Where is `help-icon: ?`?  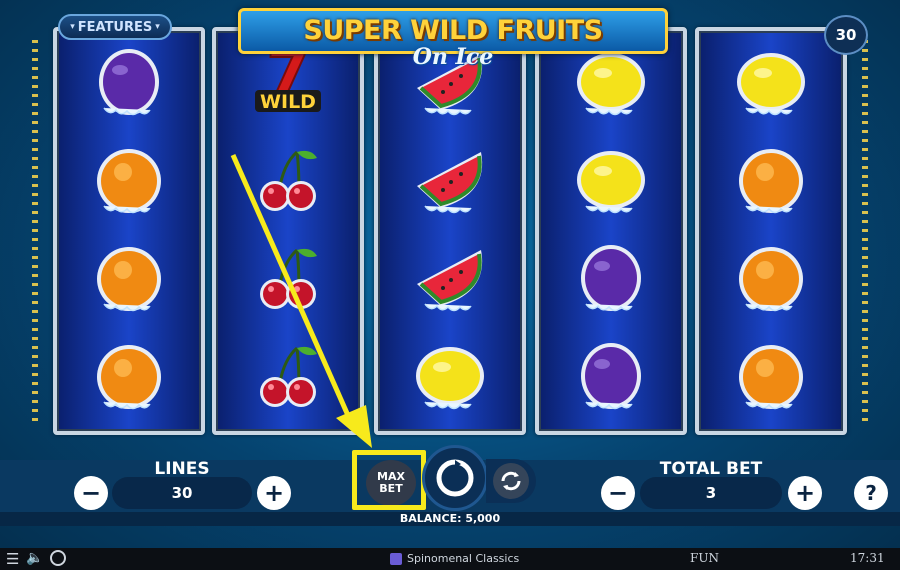 help-icon: ? is located at coordinates (871, 493).